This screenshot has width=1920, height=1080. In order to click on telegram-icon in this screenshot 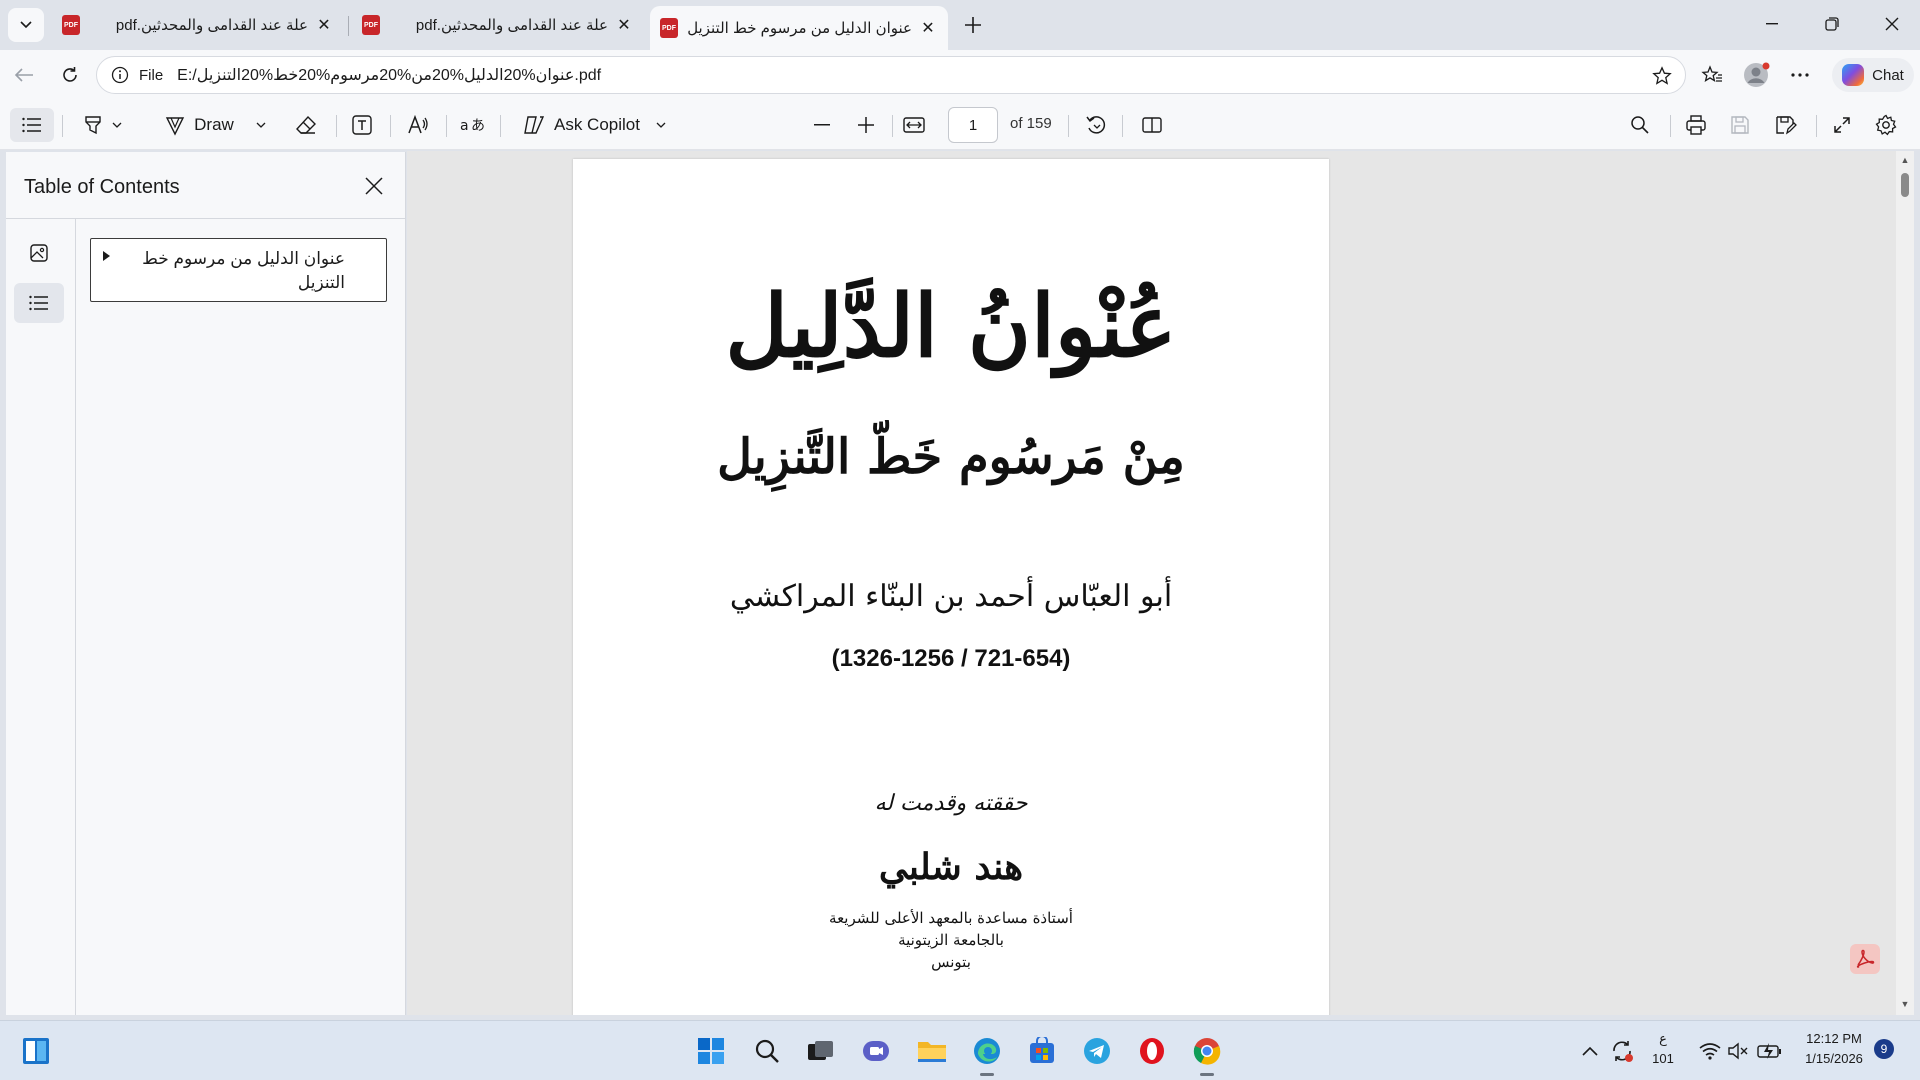, I will do `click(1097, 1051)`.